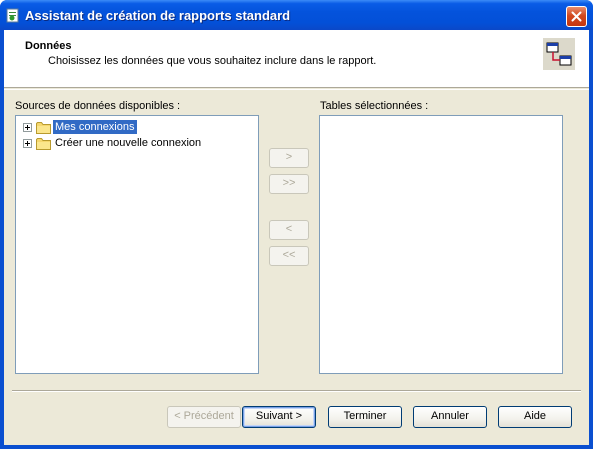  Describe the element at coordinates (296, 391) in the screenshot. I see `footer-divider` at that location.